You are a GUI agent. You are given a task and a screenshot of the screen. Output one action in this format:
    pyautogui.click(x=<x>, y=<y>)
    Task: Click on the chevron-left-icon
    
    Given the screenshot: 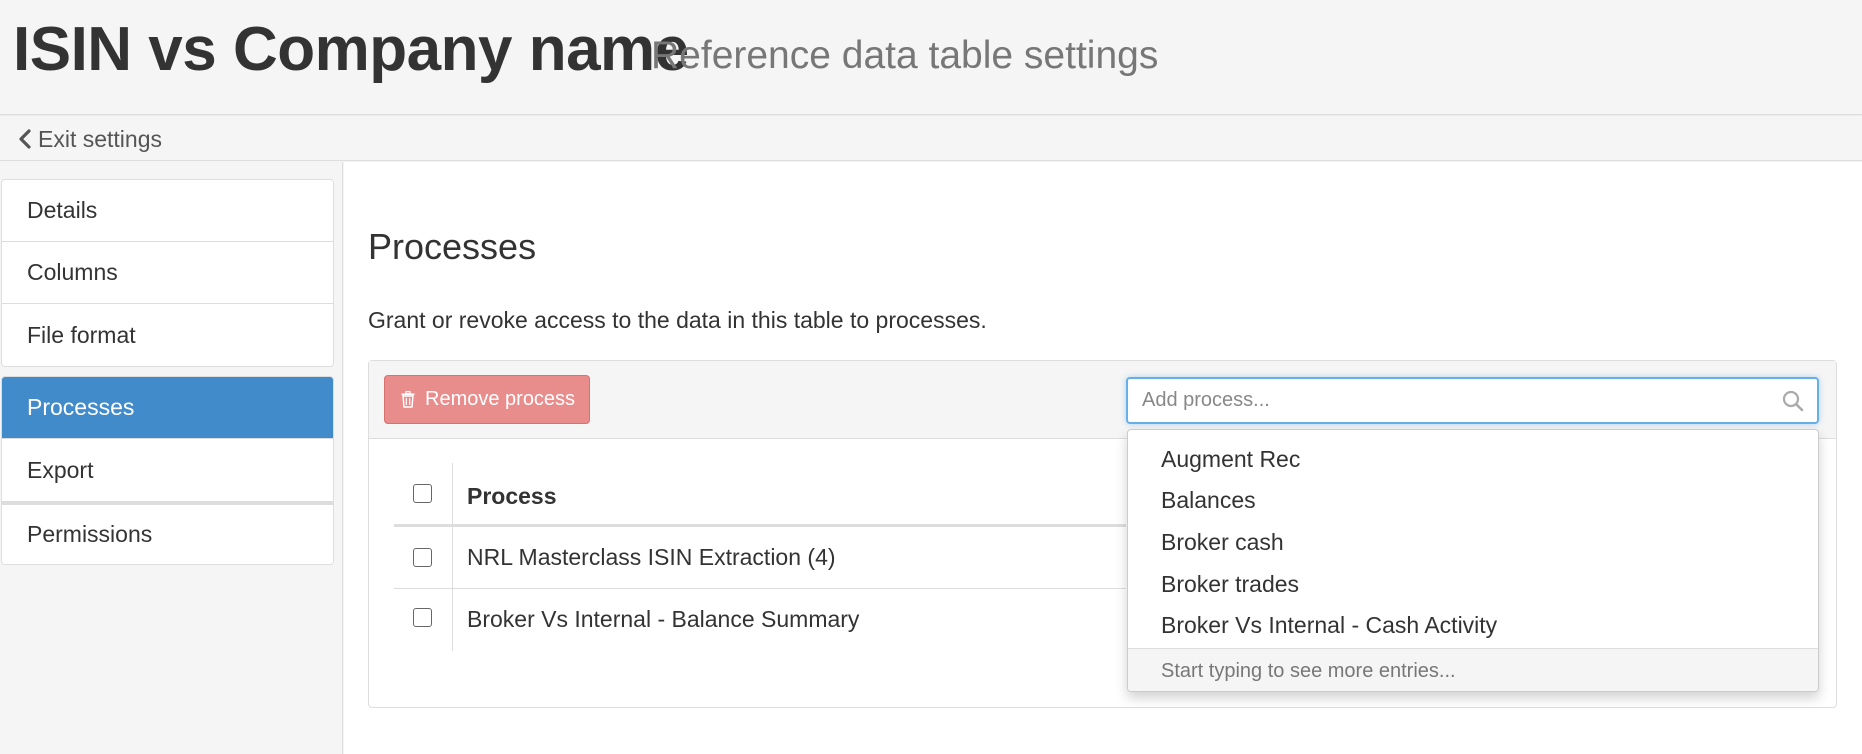 What is the action you would take?
    pyautogui.click(x=28, y=139)
    